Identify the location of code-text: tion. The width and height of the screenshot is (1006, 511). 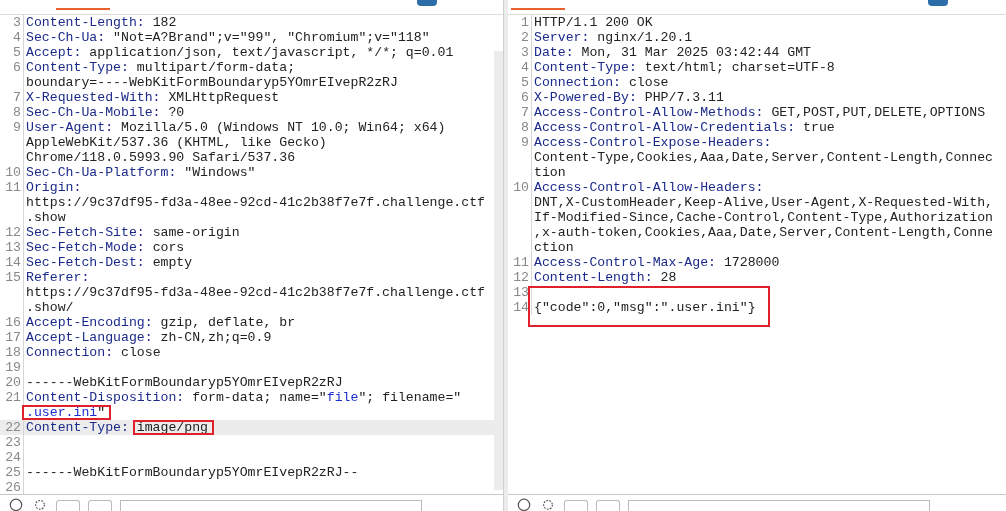
(550, 172).